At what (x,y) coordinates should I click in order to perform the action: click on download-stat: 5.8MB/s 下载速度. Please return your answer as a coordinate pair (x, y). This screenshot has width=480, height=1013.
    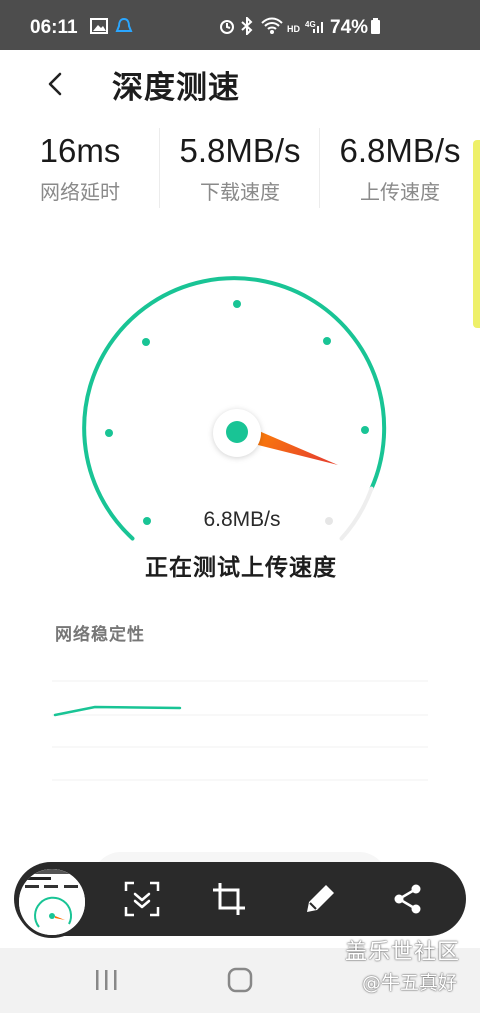
    Looking at the image, I should click on (240, 166).